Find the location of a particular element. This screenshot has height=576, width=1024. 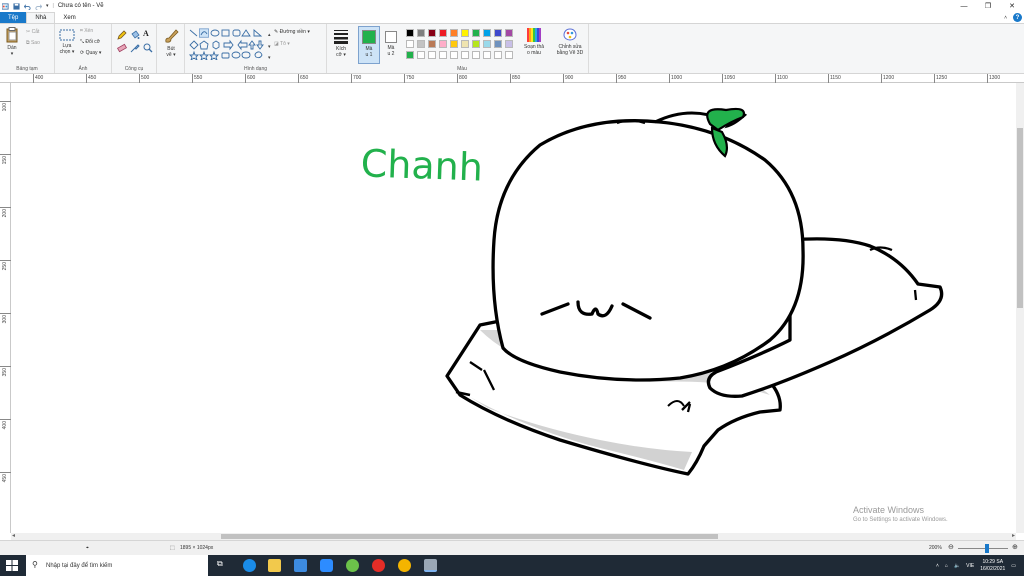

close-button: ✕ is located at coordinates (1012, 6).